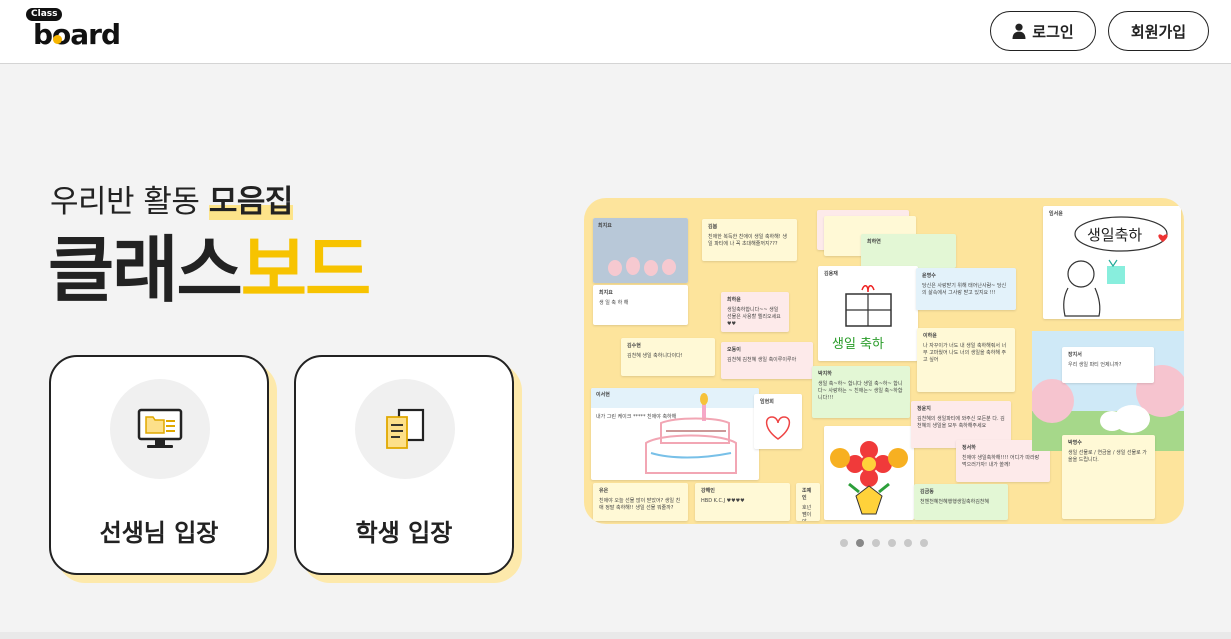  I want to click on student-icon-circle, so click(405, 429).